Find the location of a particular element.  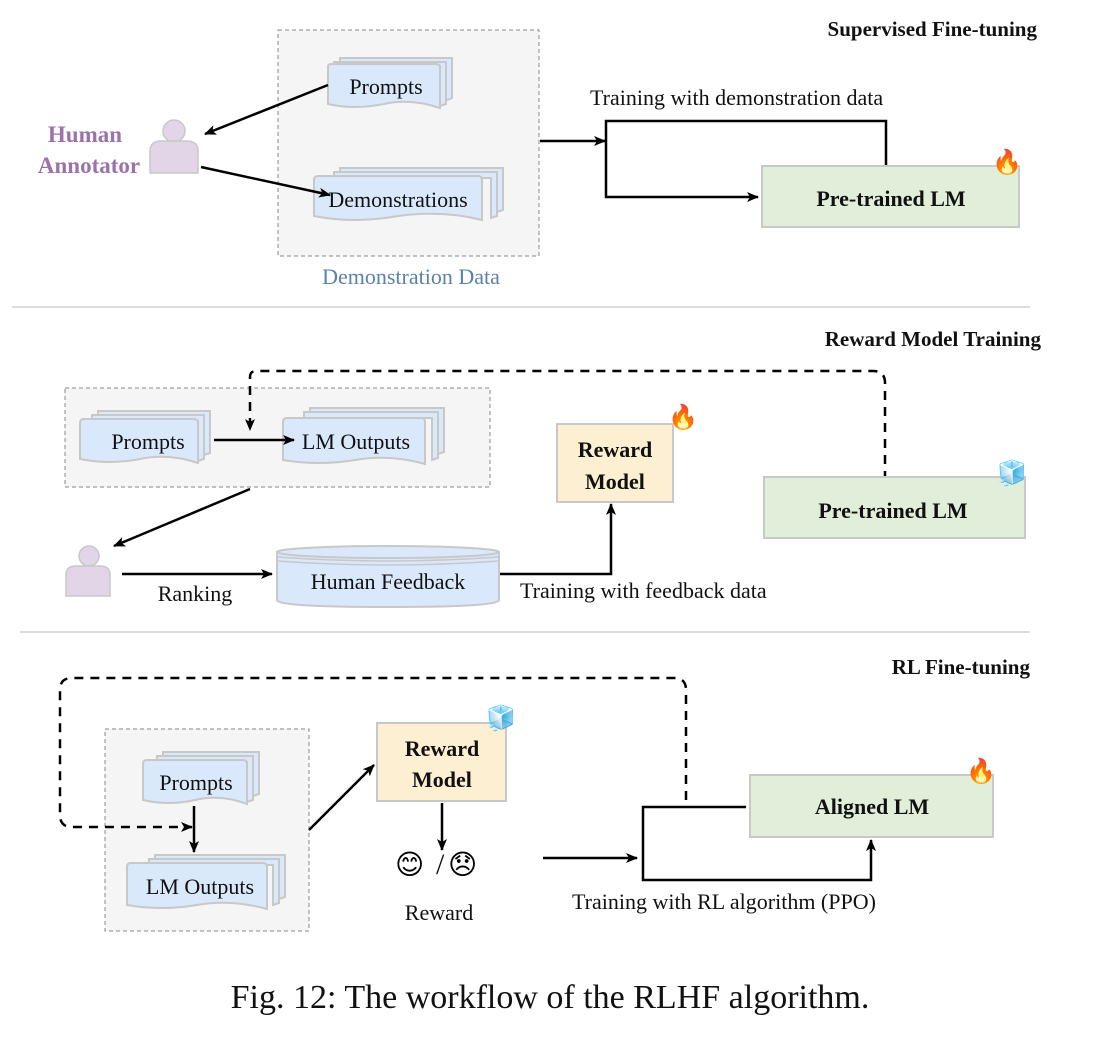

human-feedback-database: Human Feedback is located at coordinates (388, 577).